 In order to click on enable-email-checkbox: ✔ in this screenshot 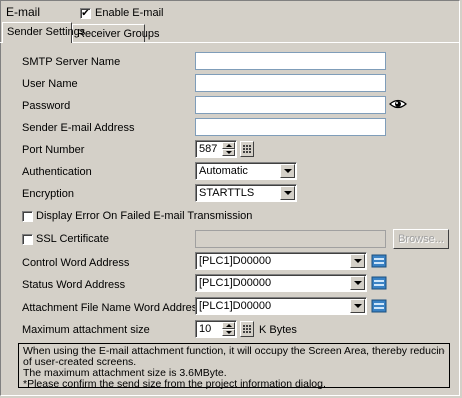, I will do `click(85, 13)`.